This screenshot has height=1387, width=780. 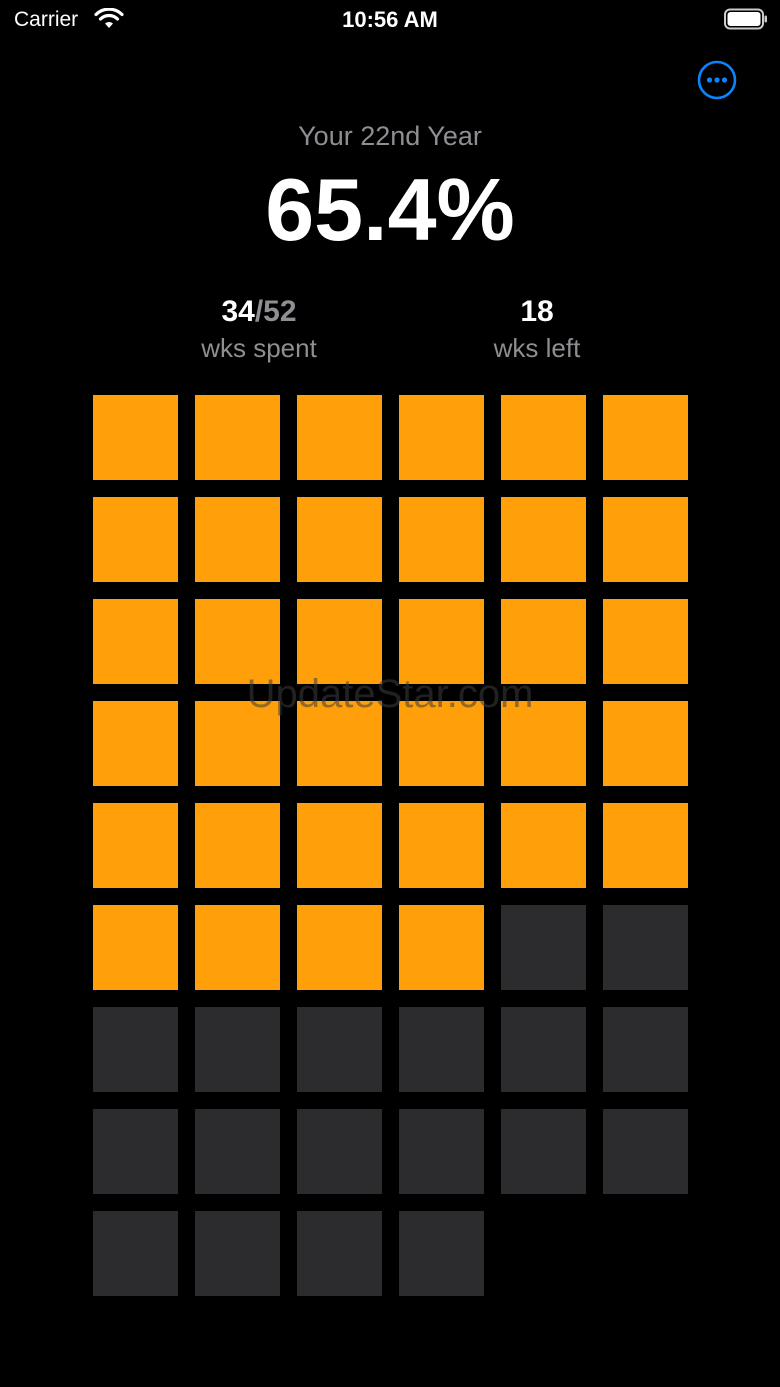 What do you see at coordinates (745, 19) in the screenshot?
I see `battery-full-icon` at bounding box center [745, 19].